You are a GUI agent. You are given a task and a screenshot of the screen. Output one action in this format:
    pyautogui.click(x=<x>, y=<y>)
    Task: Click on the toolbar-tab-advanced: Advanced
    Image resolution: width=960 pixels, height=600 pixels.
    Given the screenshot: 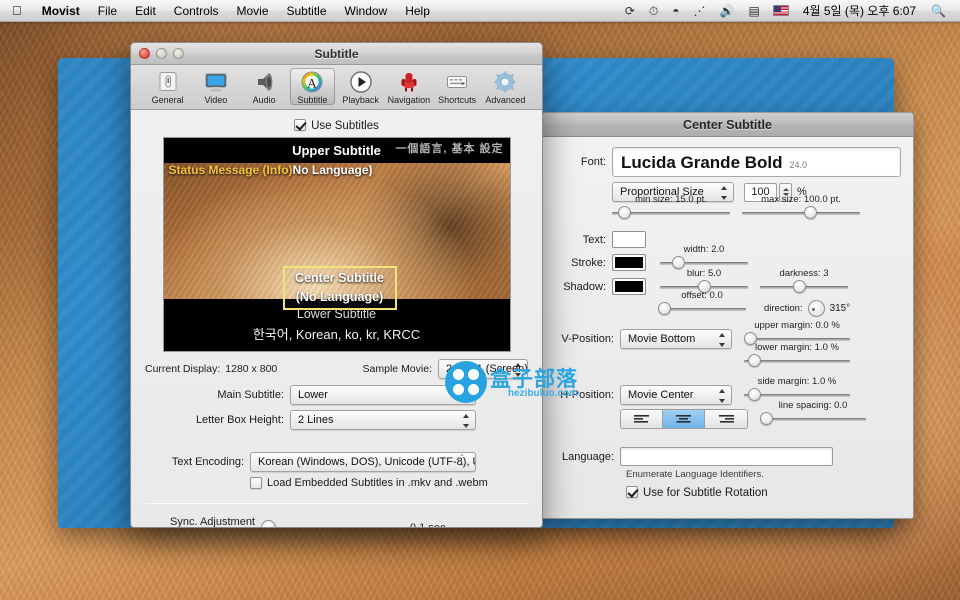 What is the action you would take?
    pyautogui.click(x=505, y=86)
    